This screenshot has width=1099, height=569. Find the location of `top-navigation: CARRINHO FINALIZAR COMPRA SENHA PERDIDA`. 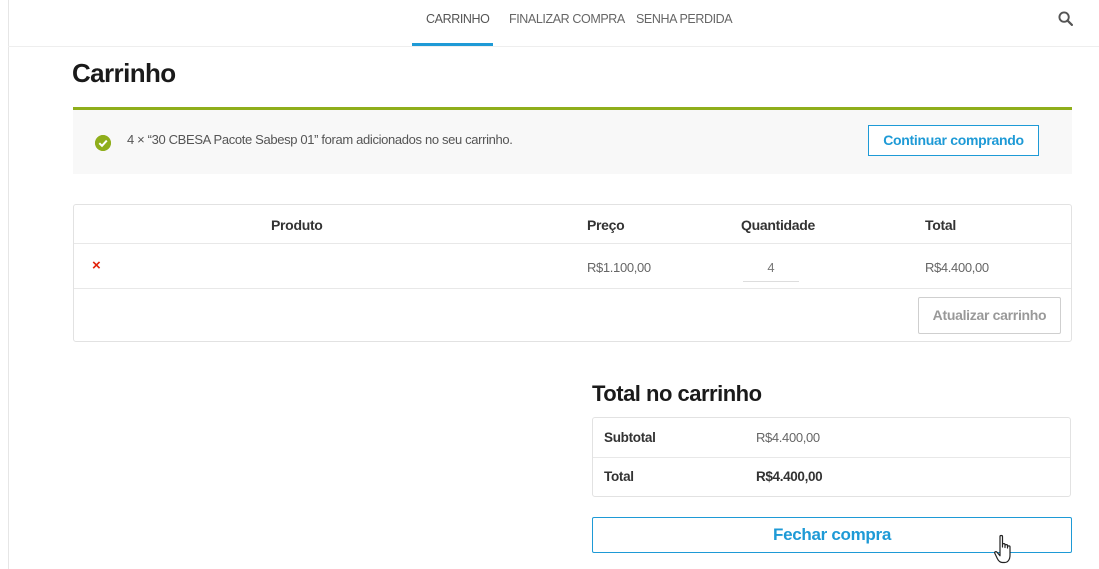

top-navigation: CARRINHO FINALIZAR COMPRA SENHA PERDIDA is located at coordinates (553, 23).